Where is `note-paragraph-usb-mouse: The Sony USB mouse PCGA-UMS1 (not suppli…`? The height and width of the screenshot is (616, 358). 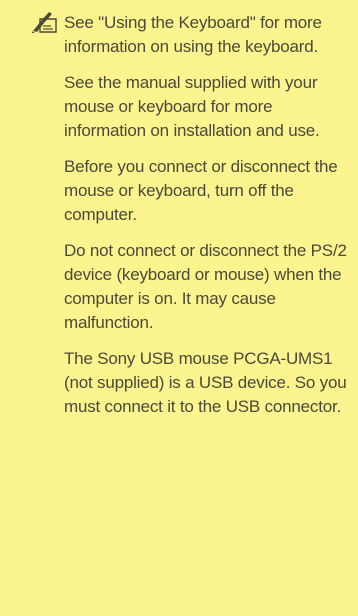 note-paragraph-usb-mouse: The Sony USB mouse PCGA-UMS1 (not suppli… is located at coordinates (205, 382).